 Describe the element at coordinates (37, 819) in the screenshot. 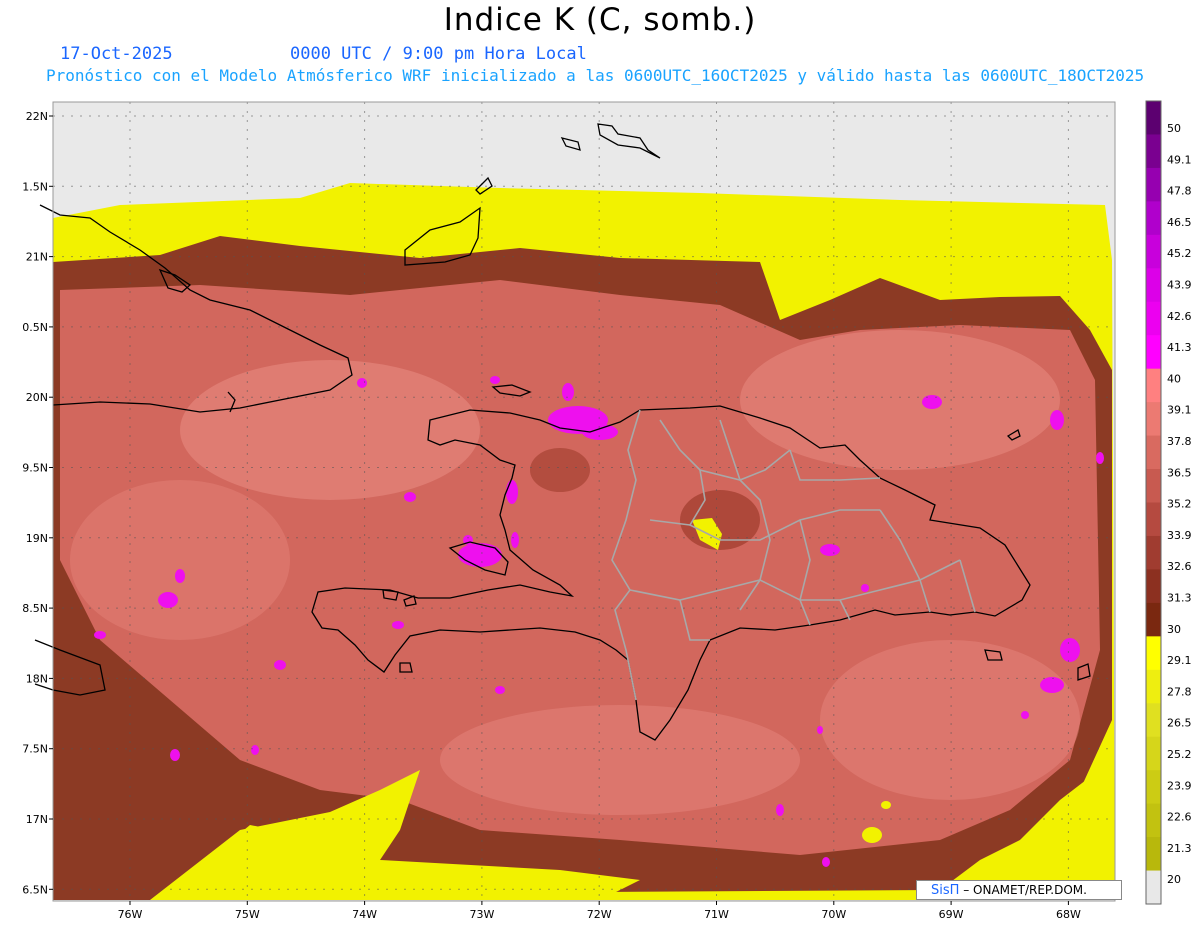

I see `lat-tick-label: 17N` at that location.